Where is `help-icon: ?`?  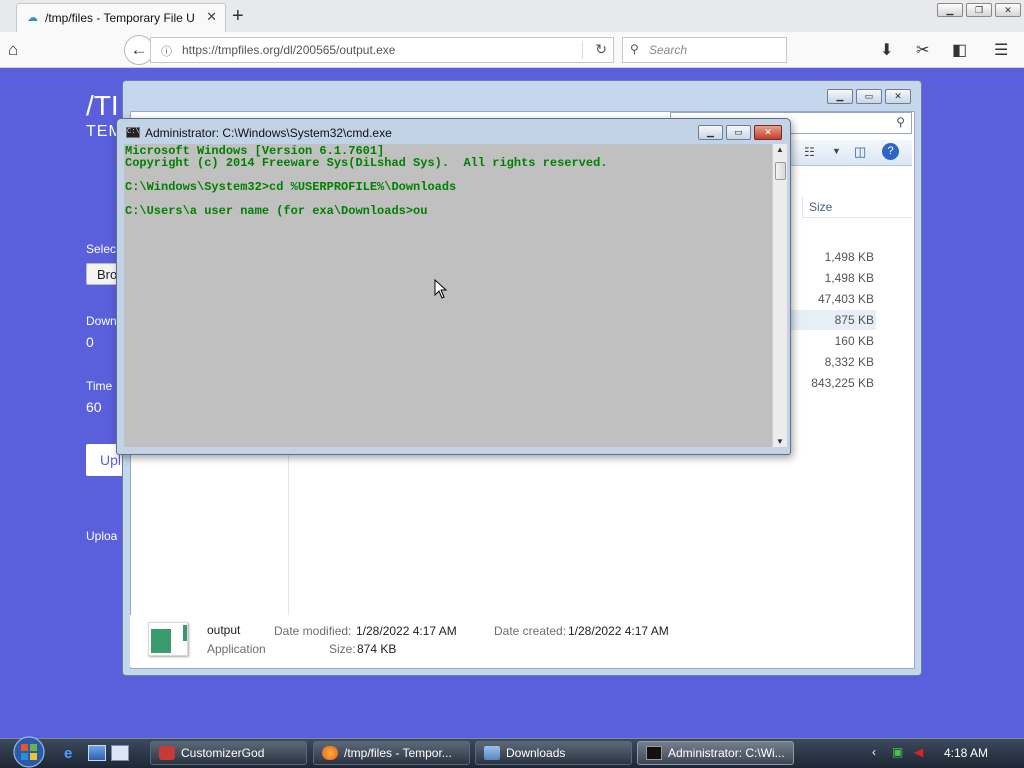
help-icon: ? is located at coordinates (890, 151).